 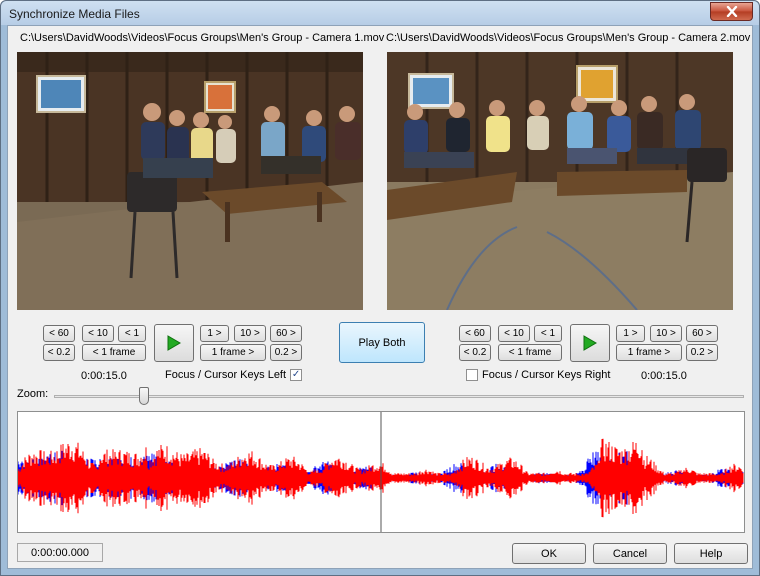 What do you see at coordinates (214, 333) in the screenshot?
I see `left-fwd-1-button: 1 >` at bounding box center [214, 333].